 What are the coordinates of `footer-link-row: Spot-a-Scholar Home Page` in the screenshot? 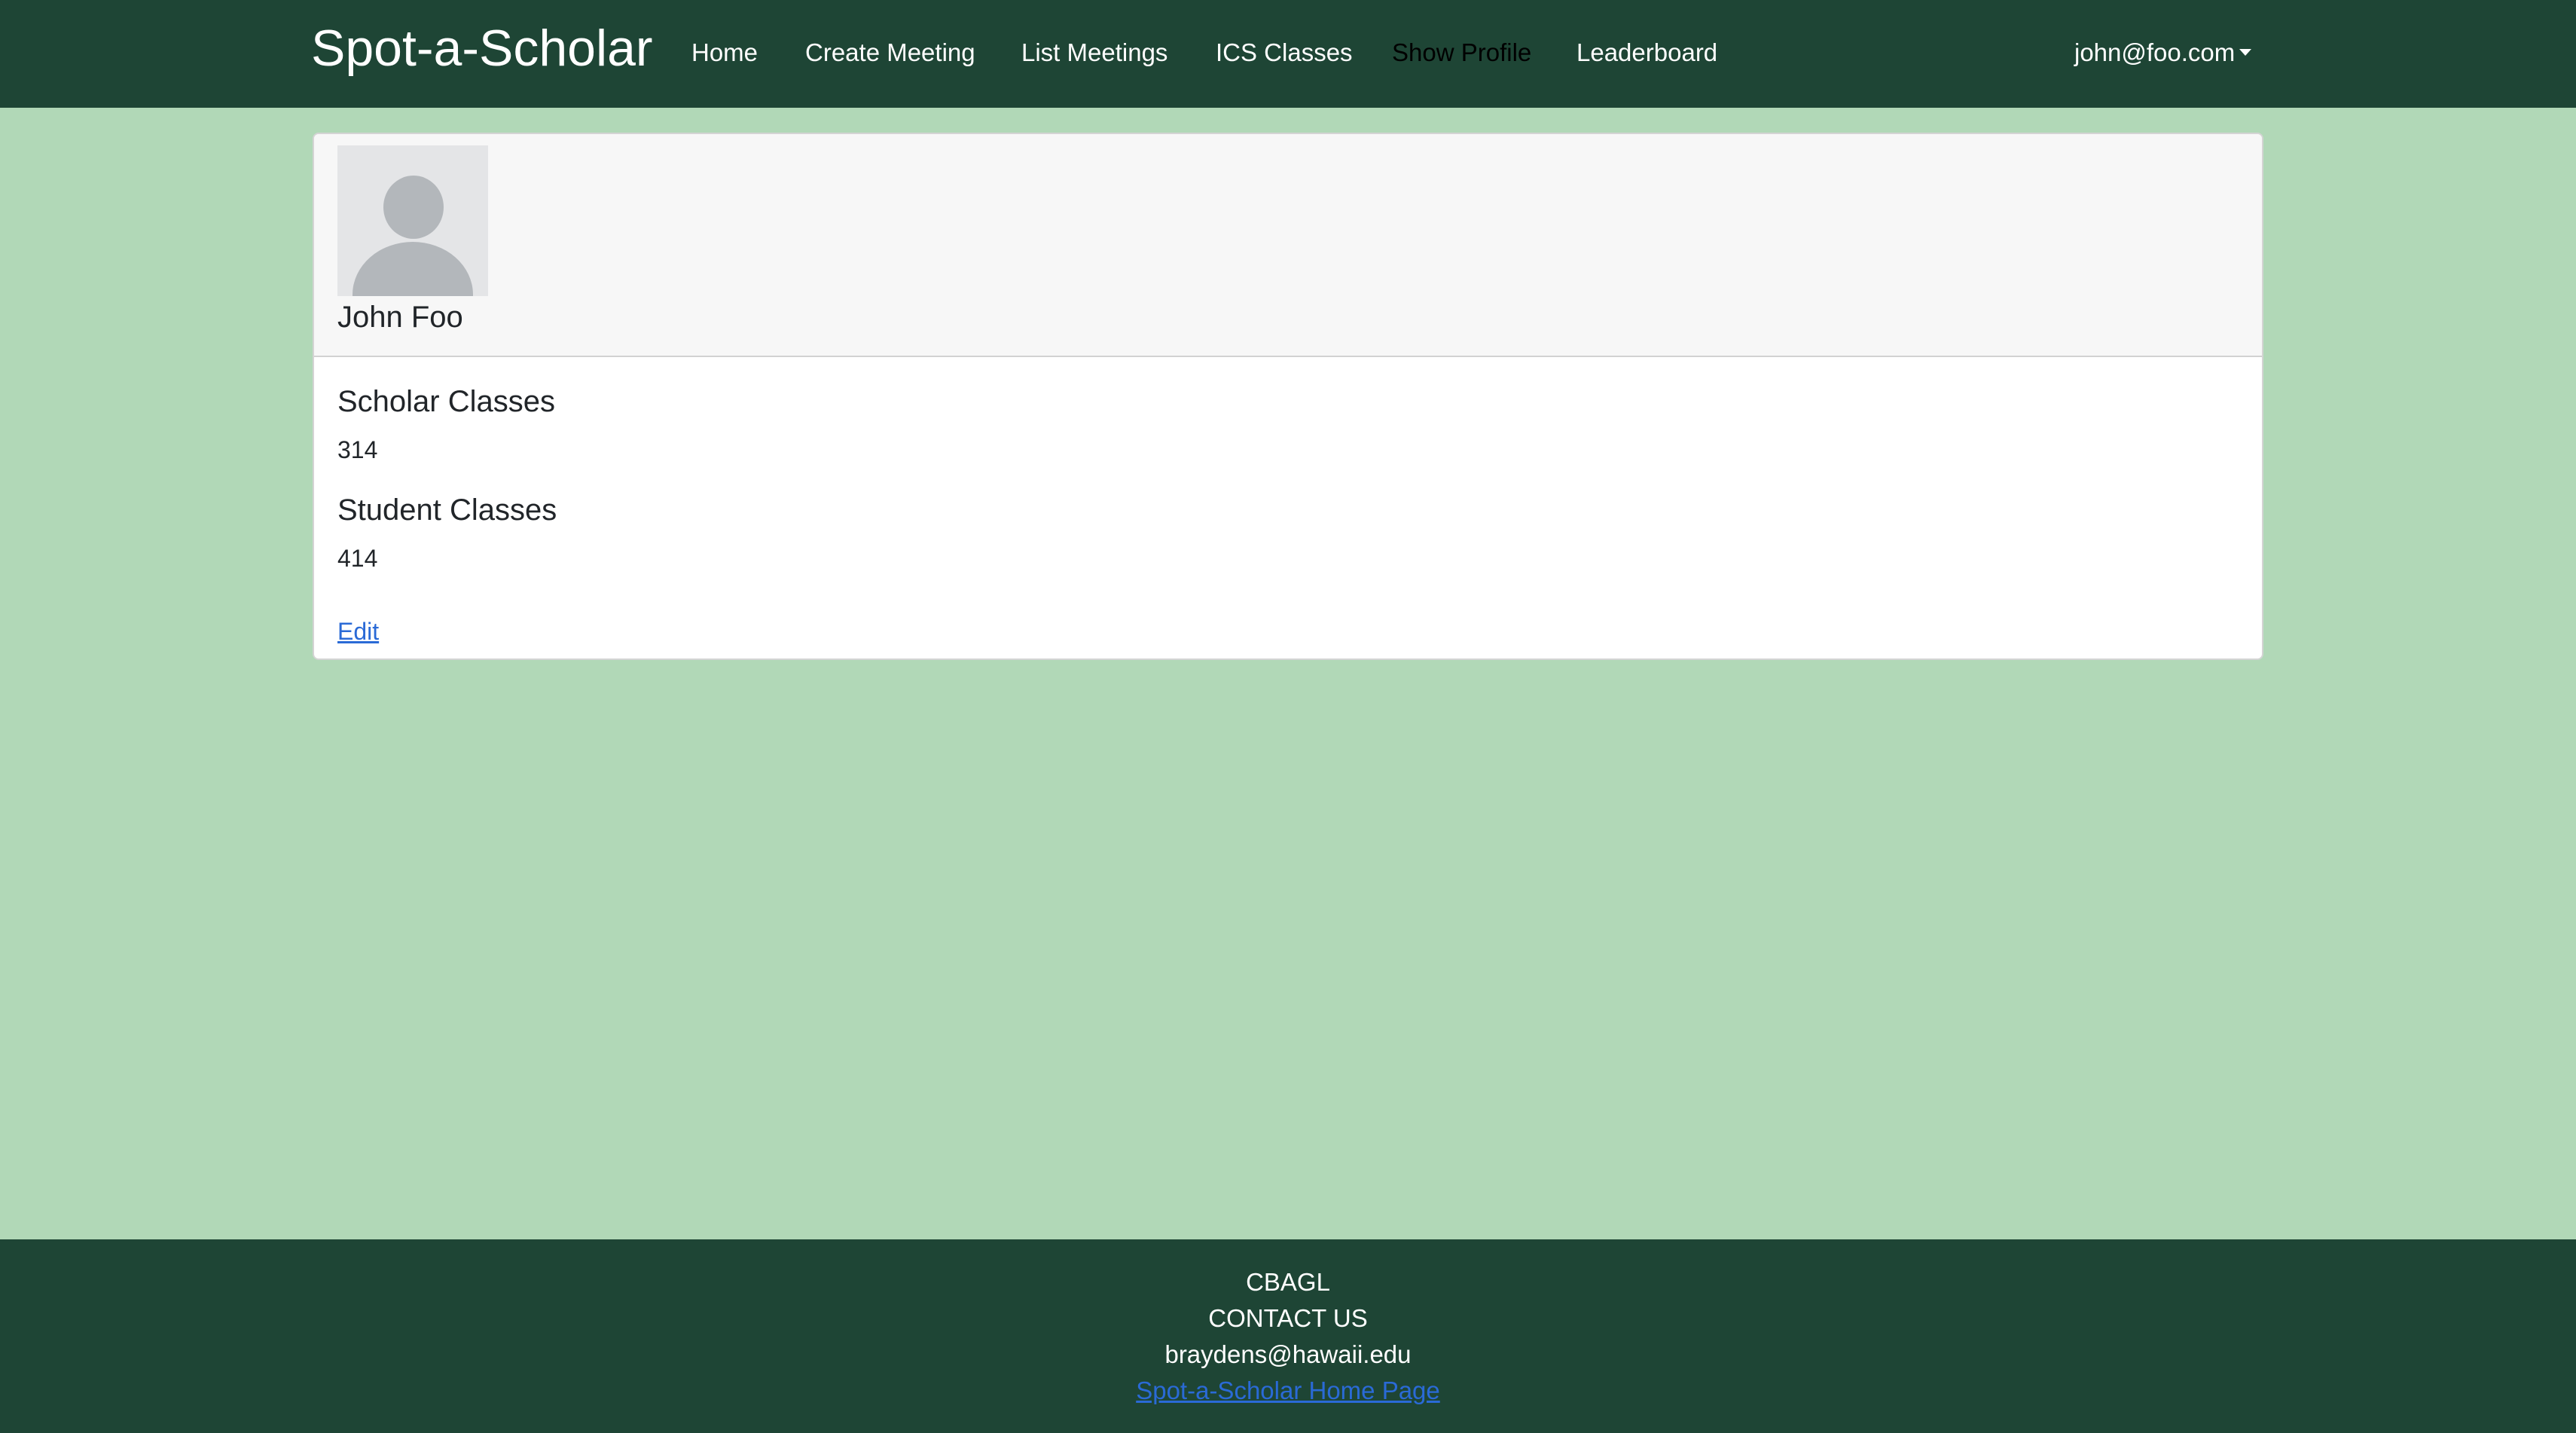 It's located at (1288, 1390).